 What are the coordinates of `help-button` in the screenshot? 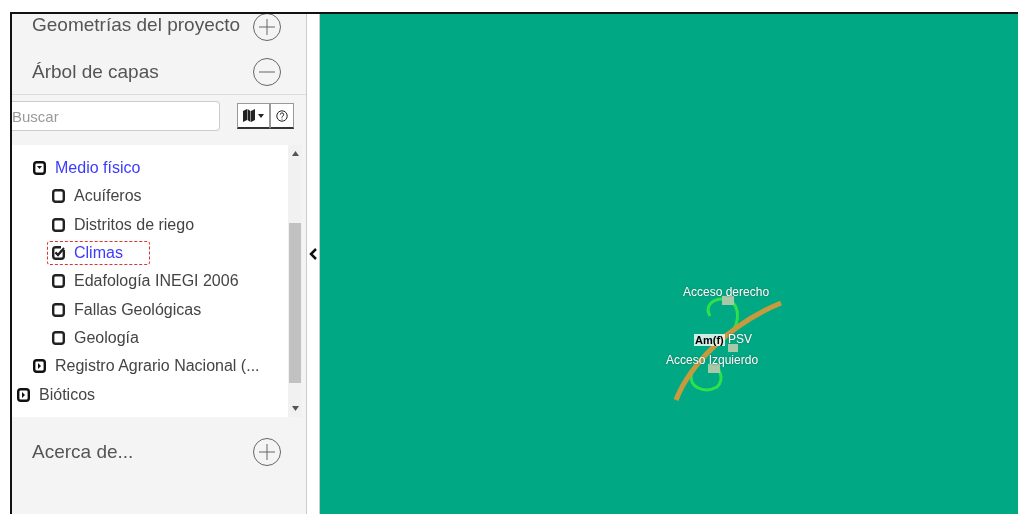 It's located at (282, 116).